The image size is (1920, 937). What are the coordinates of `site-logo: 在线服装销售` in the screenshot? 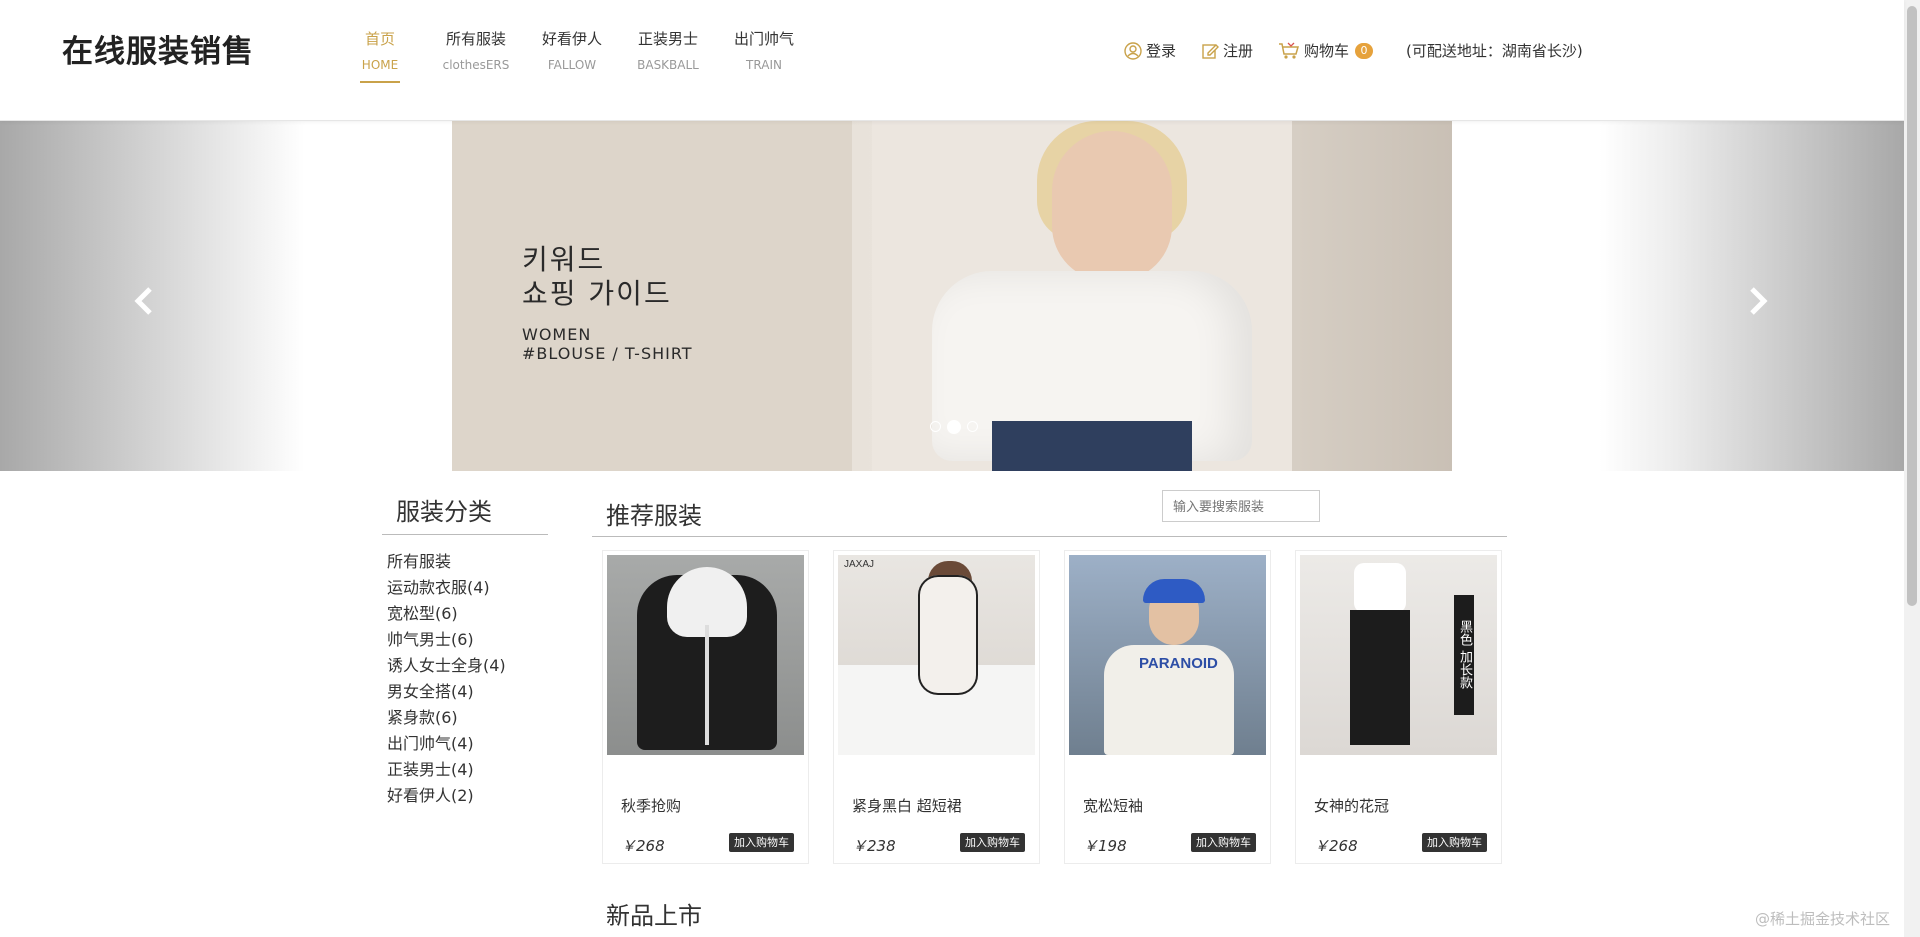 It's located at (158, 48).